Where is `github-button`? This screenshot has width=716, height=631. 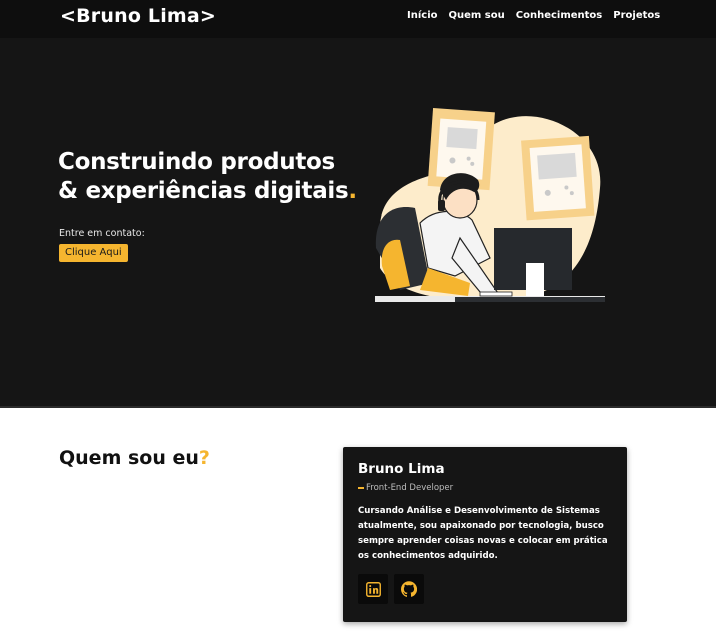 github-button is located at coordinates (409, 589).